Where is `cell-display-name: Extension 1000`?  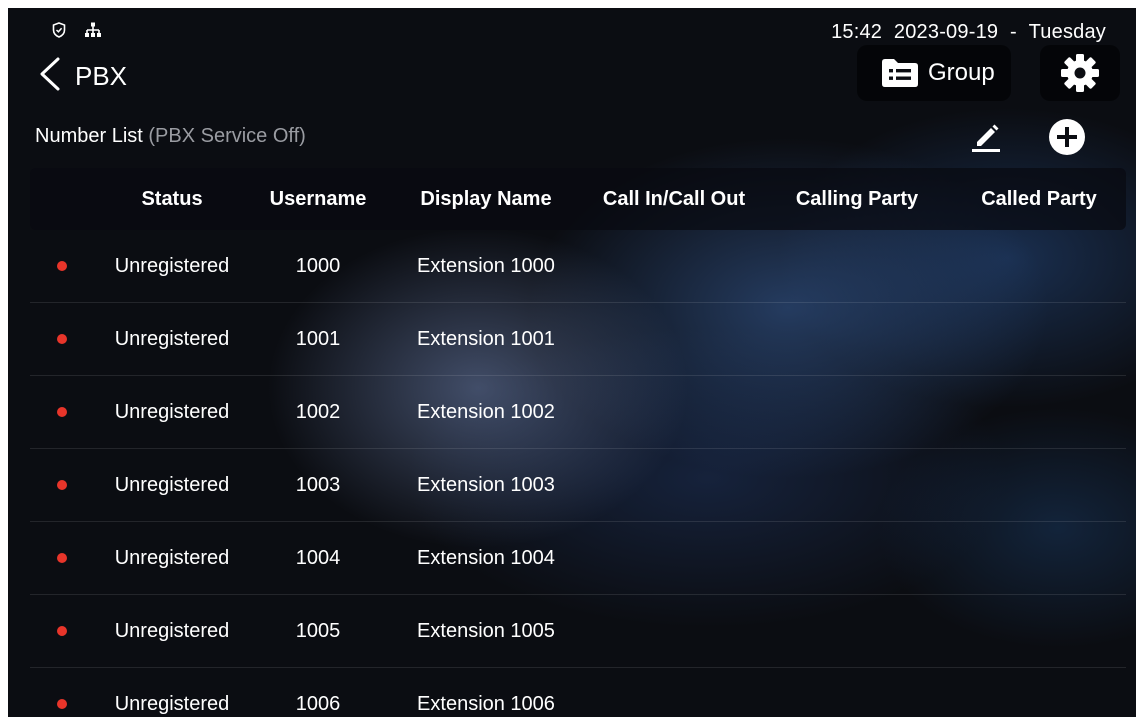
cell-display-name: Extension 1000 is located at coordinates (486, 265).